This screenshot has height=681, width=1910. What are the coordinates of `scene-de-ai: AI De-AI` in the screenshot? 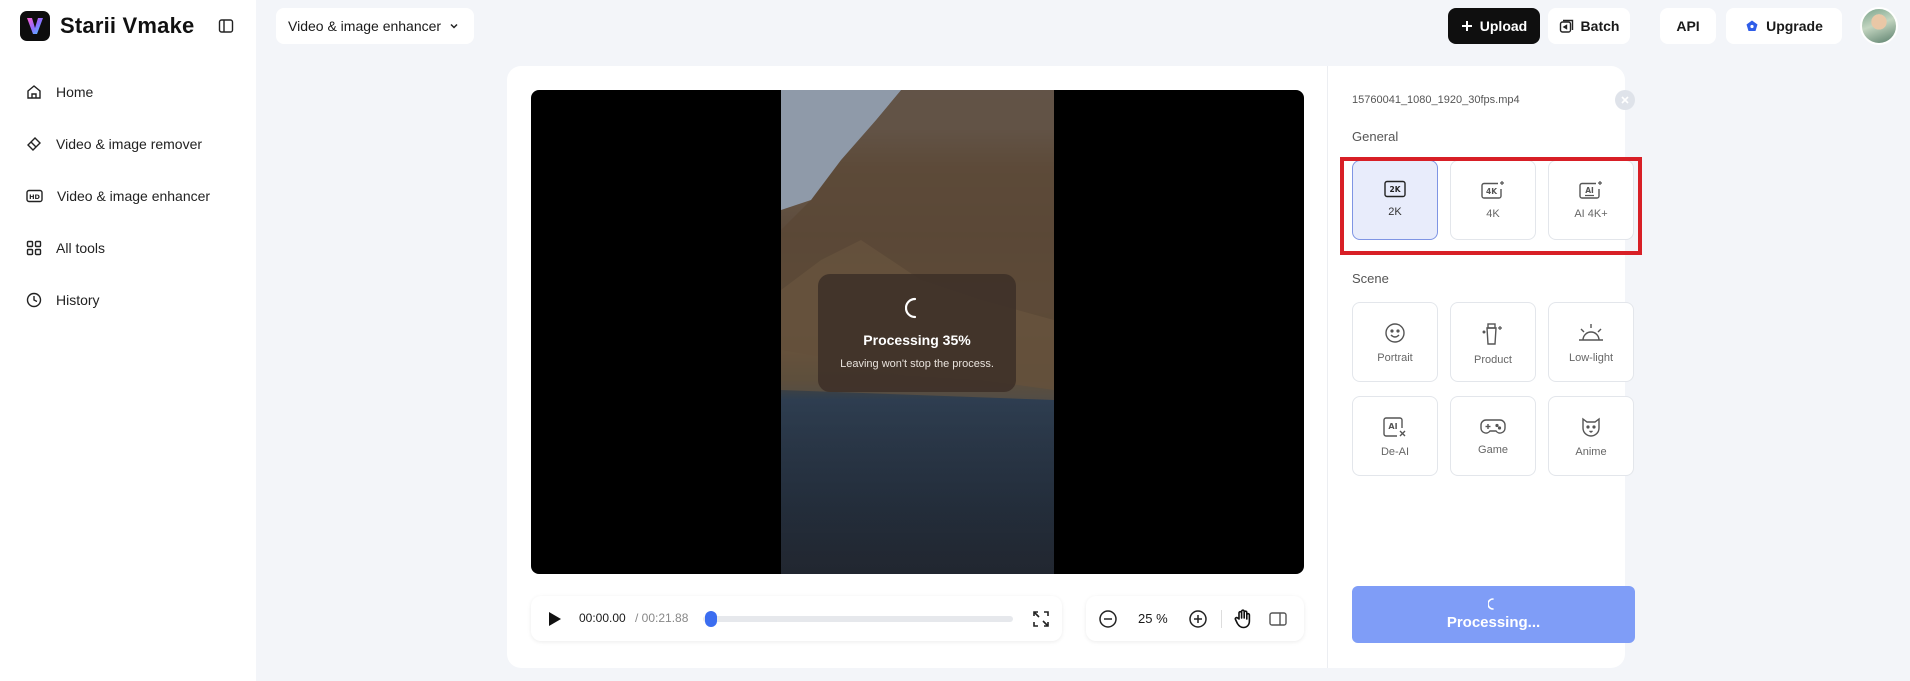 It's located at (1395, 436).